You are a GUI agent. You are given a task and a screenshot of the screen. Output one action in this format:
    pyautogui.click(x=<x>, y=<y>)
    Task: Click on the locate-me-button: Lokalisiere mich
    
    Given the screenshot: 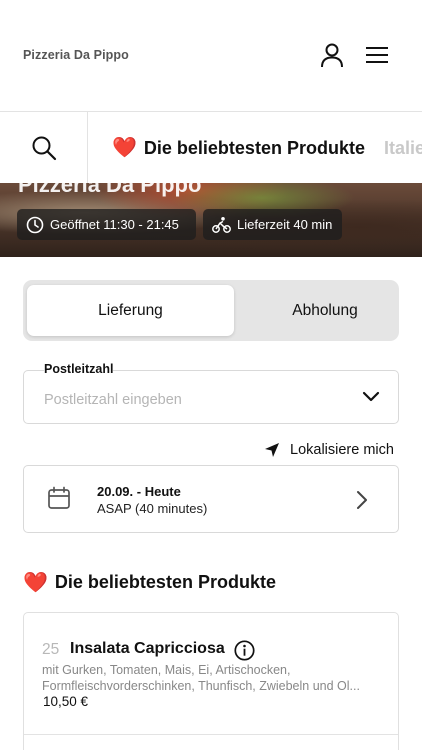 What is the action you would take?
    pyautogui.click(x=329, y=450)
    